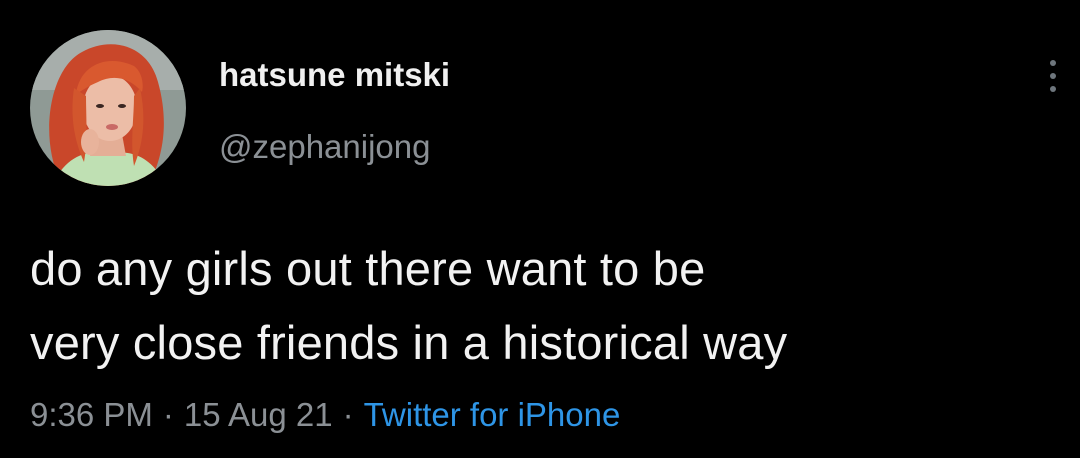 This screenshot has width=1080, height=458. What do you see at coordinates (492, 414) in the screenshot?
I see `tweet-source-link: Twitter for iPhone` at bounding box center [492, 414].